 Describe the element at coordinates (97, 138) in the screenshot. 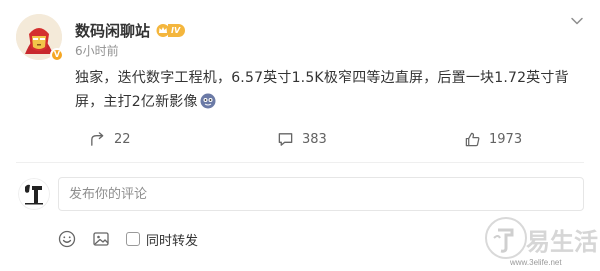

I see `repost-icon` at that location.